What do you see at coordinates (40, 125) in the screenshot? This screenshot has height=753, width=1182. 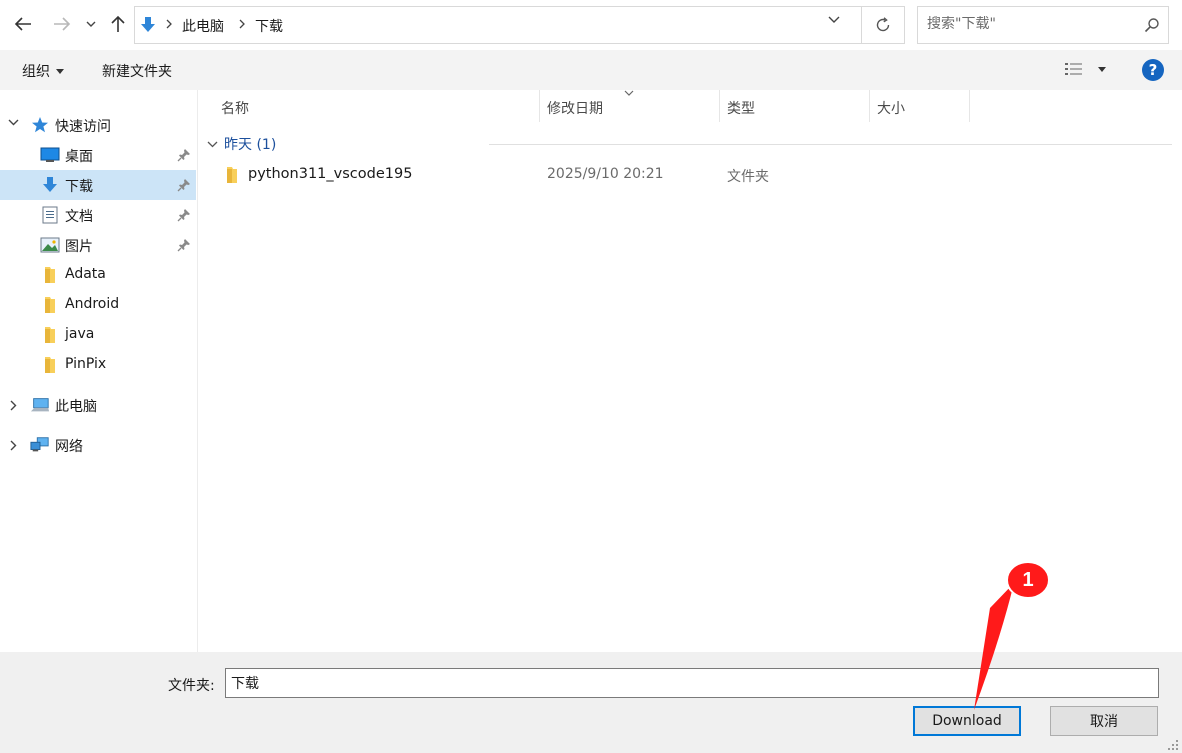 I see `star-icon` at bounding box center [40, 125].